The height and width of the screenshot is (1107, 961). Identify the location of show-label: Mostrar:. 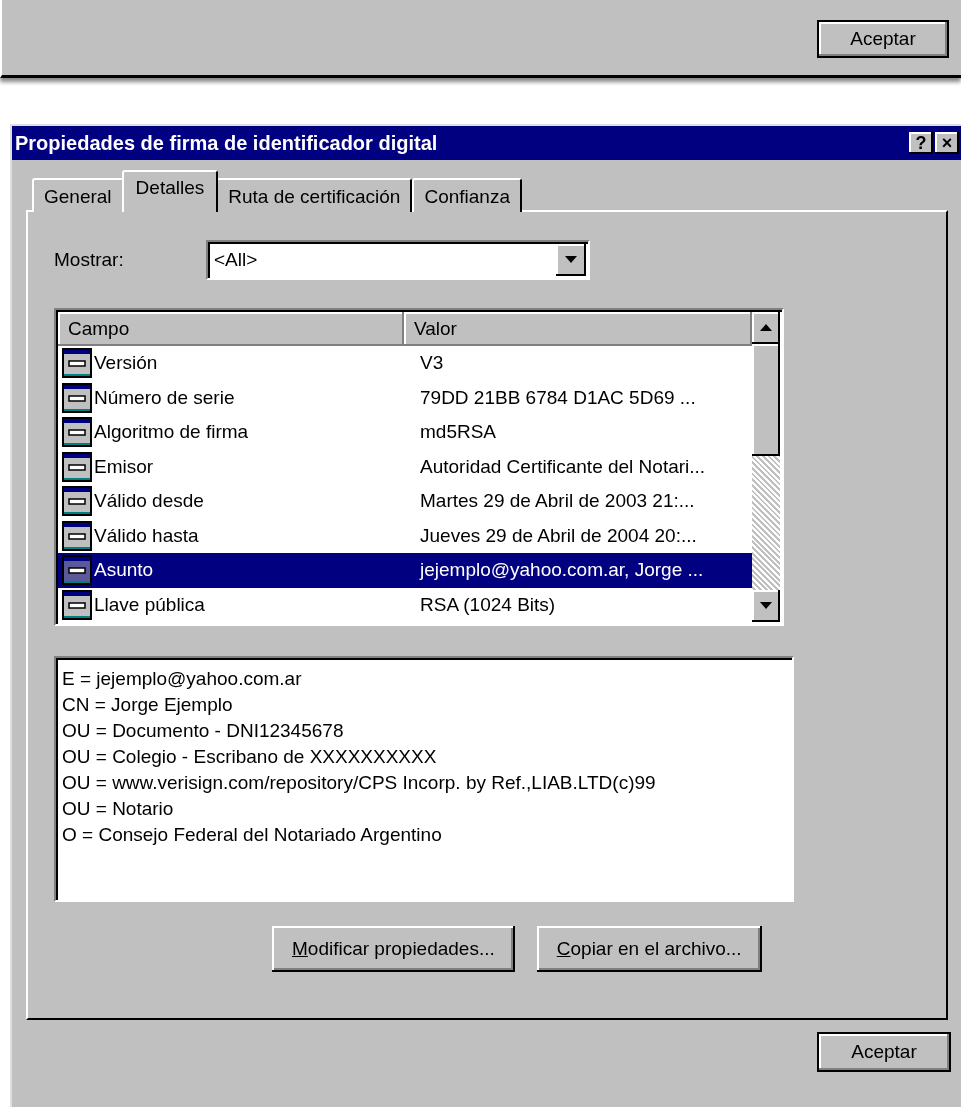
(89, 259).